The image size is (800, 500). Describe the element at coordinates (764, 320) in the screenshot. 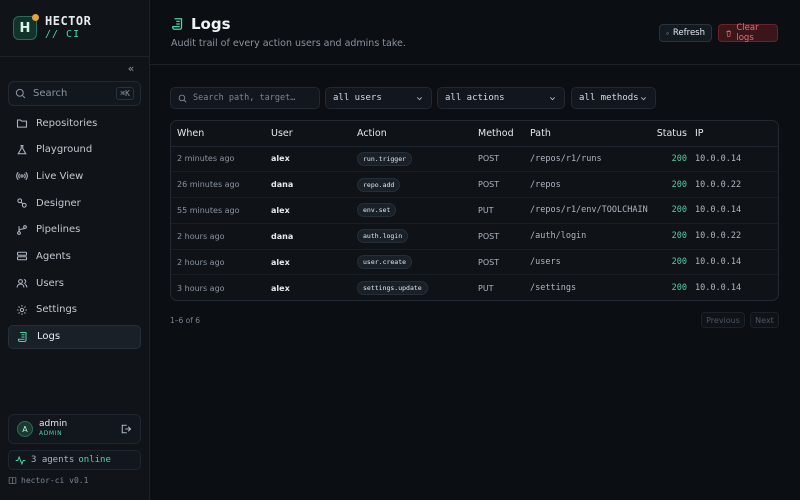

I see `next-page-button: Next` at that location.